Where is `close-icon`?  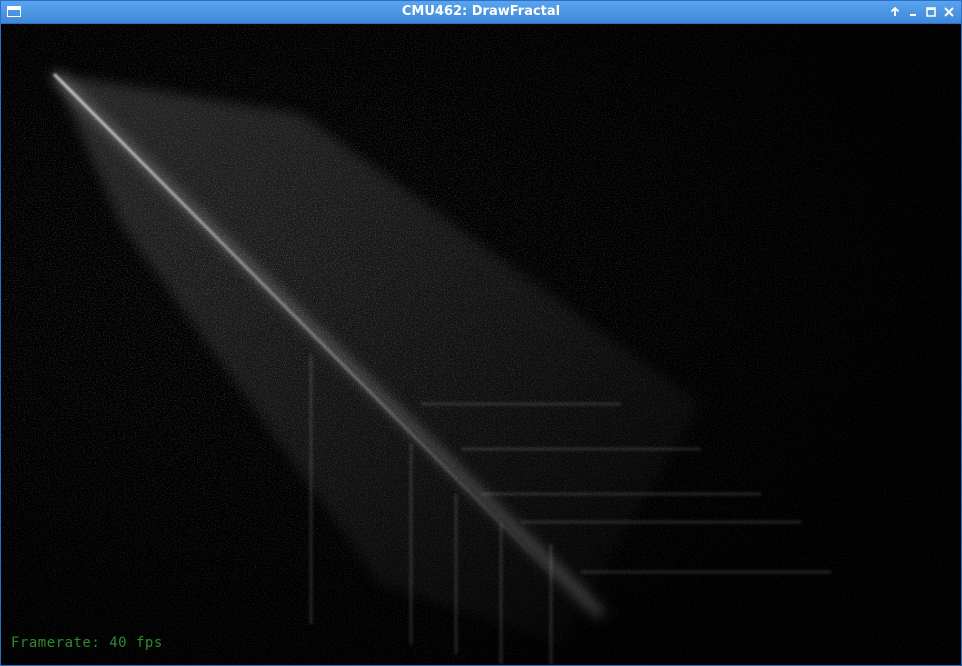 close-icon is located at coordinates (949, 12).